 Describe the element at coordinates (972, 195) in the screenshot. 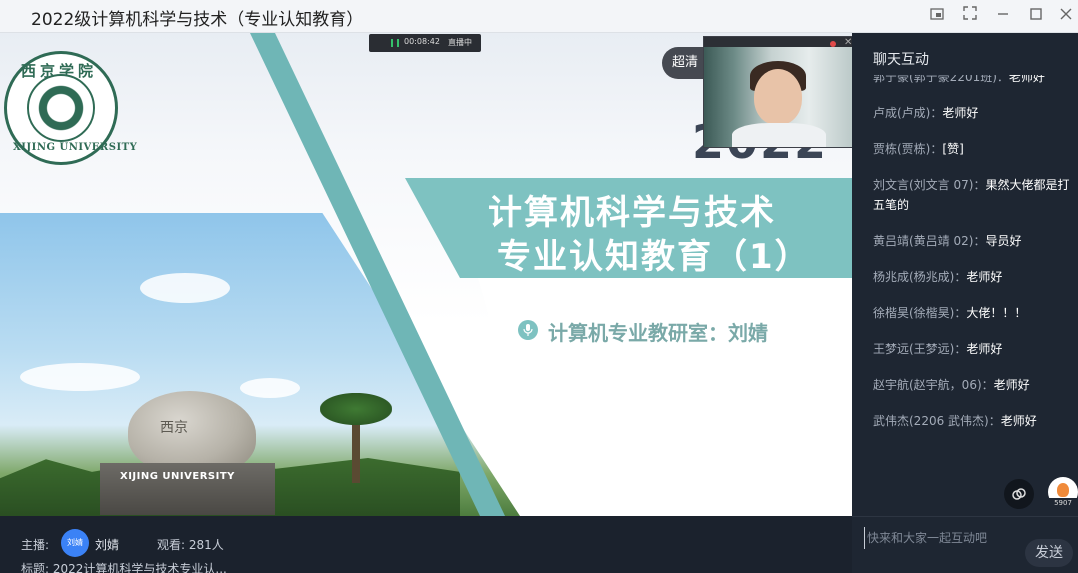

I see `chat-message: 刘文言(刘文言 07)：果然大佬都是打五笔的` at that location.